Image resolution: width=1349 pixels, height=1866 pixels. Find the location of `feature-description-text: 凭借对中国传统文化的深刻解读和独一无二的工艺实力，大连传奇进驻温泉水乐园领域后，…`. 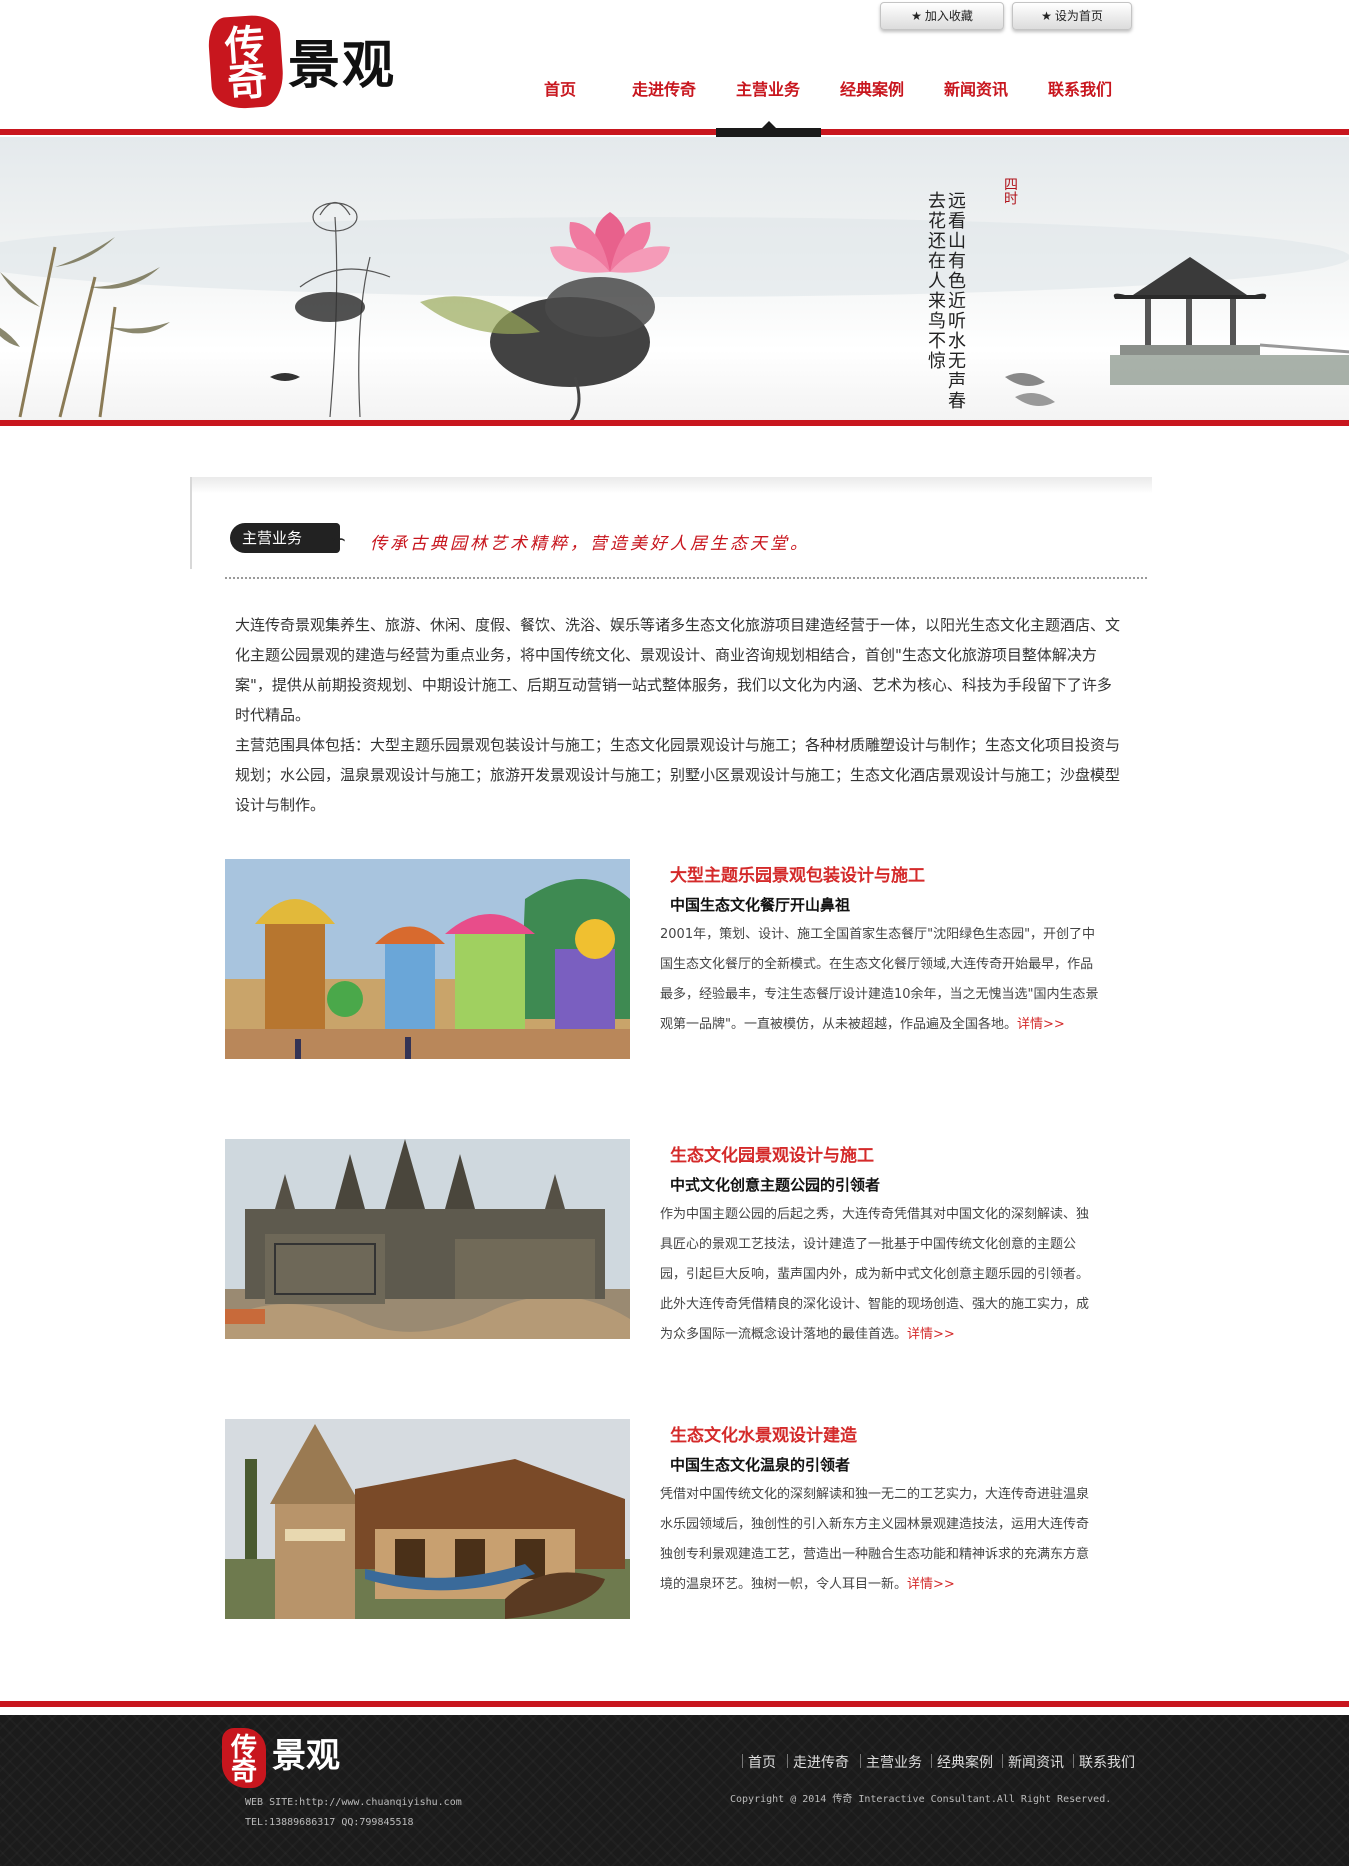

feature-description-text: 凭借对中国传统文化的深刻解读和独一无二的工艺实力，大连传奇进驻温泉水乐园领域后，… is located at coordinates (875, 1539).